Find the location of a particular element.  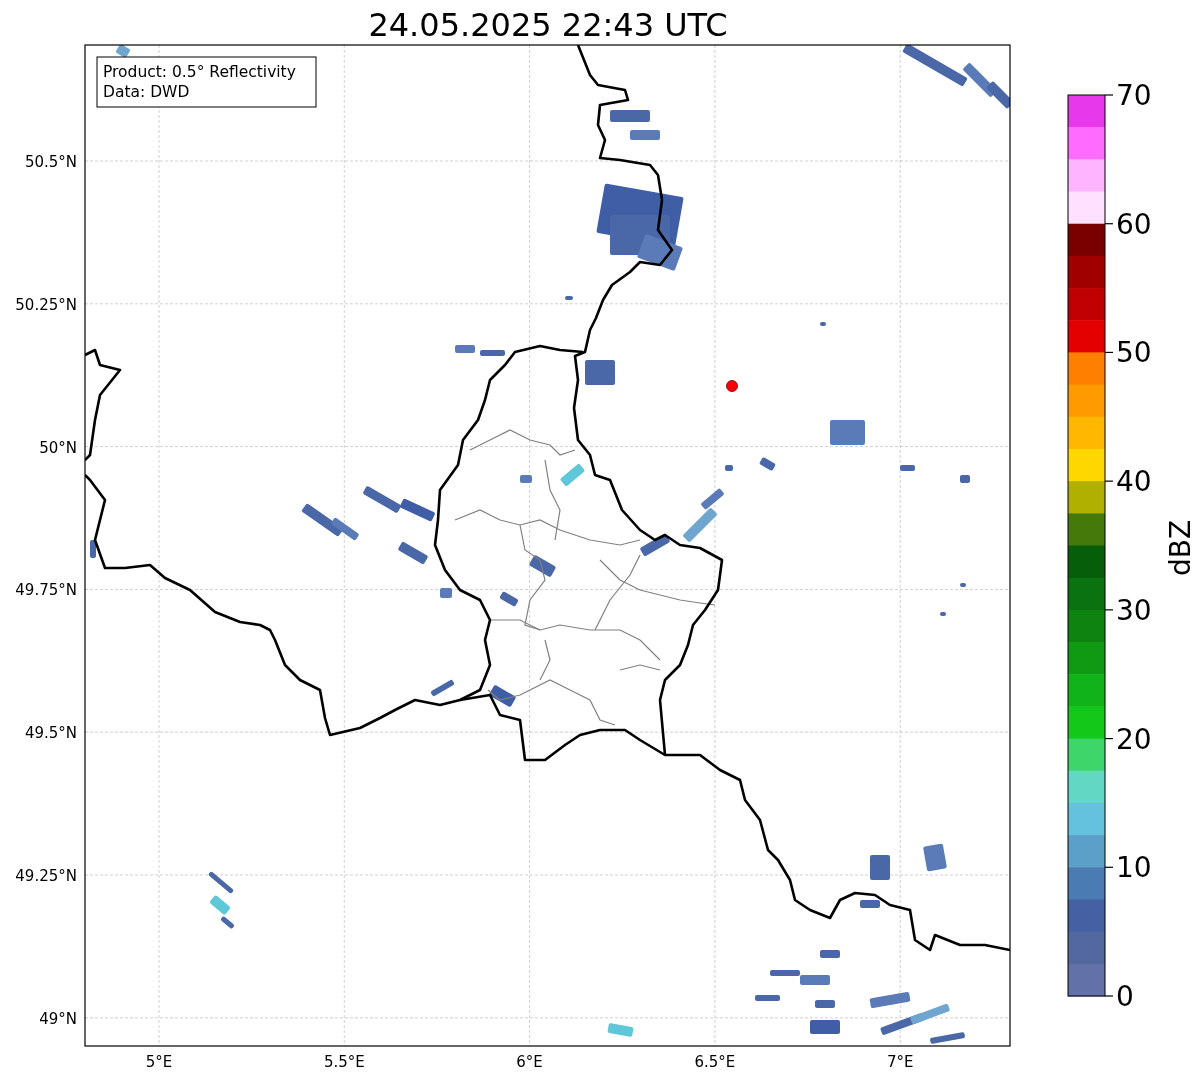

colorbar-tick-label: 30 is located at coordinates (1134, 610).